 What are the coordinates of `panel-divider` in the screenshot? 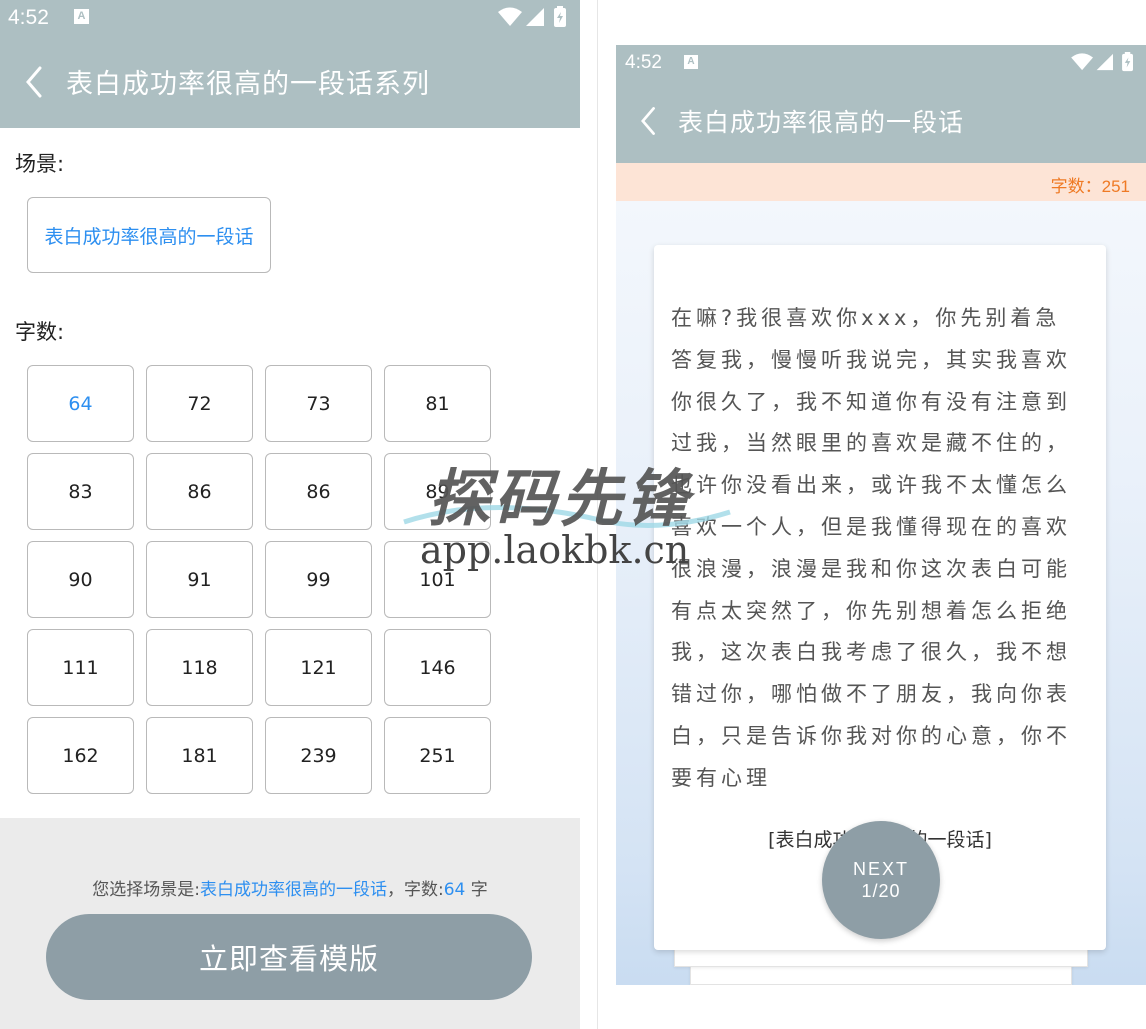 It's located at (597, 514).